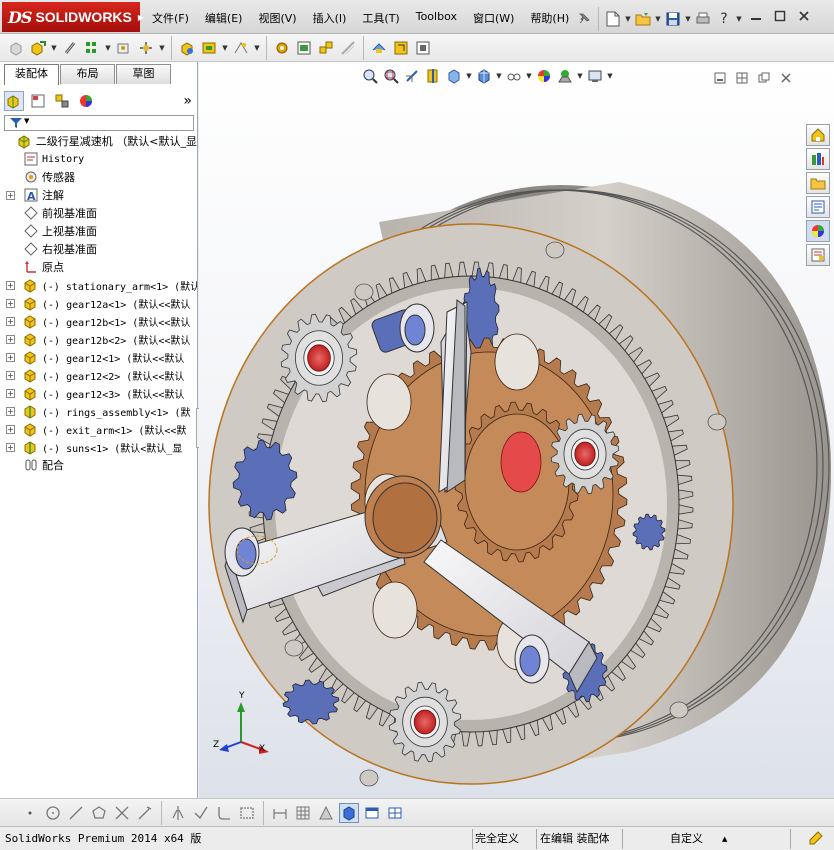 Image resolution: width=834 pixels, height=850 pixels. What do you see at coordinates (98, 231) in the screenshot?
I see `tree-row: 上视基准面` at bounding box center [98, 231].